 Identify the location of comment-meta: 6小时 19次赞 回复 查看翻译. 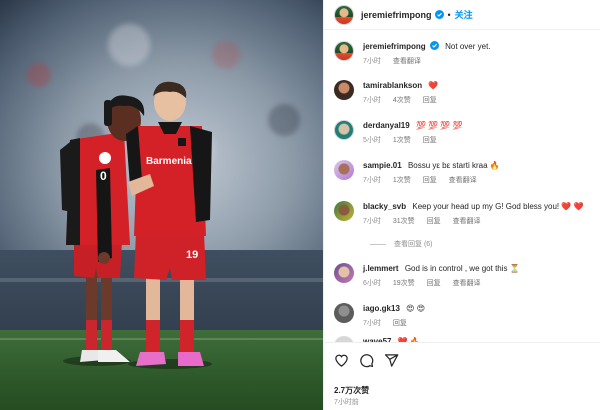
(479, 283).